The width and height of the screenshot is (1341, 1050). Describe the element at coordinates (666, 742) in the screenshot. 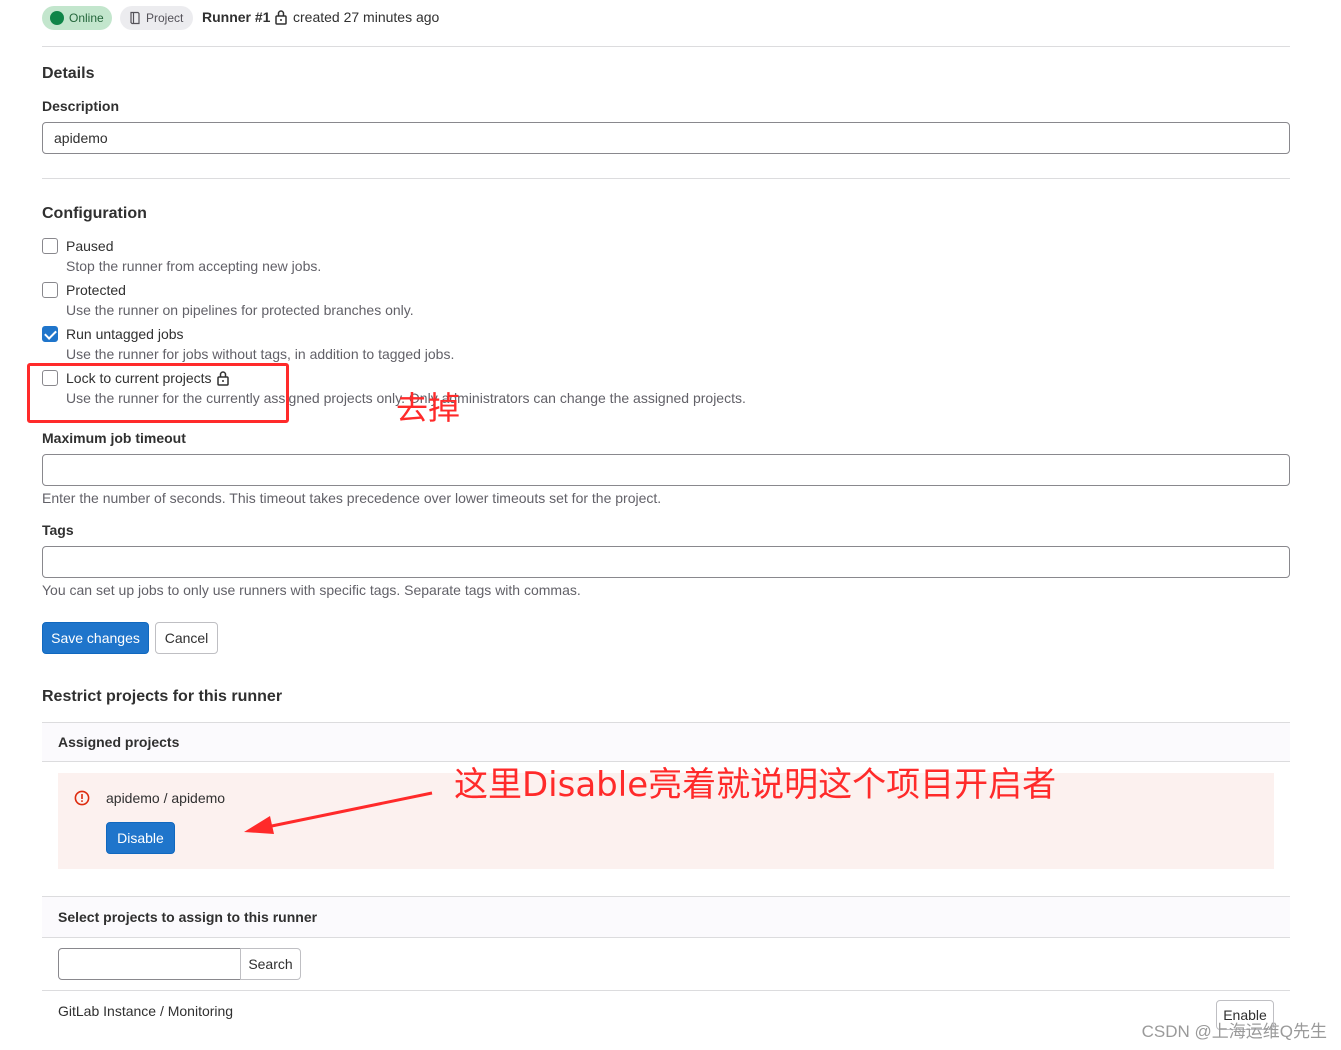

I see `assigned-projects-header: Assigned projects` at that location.